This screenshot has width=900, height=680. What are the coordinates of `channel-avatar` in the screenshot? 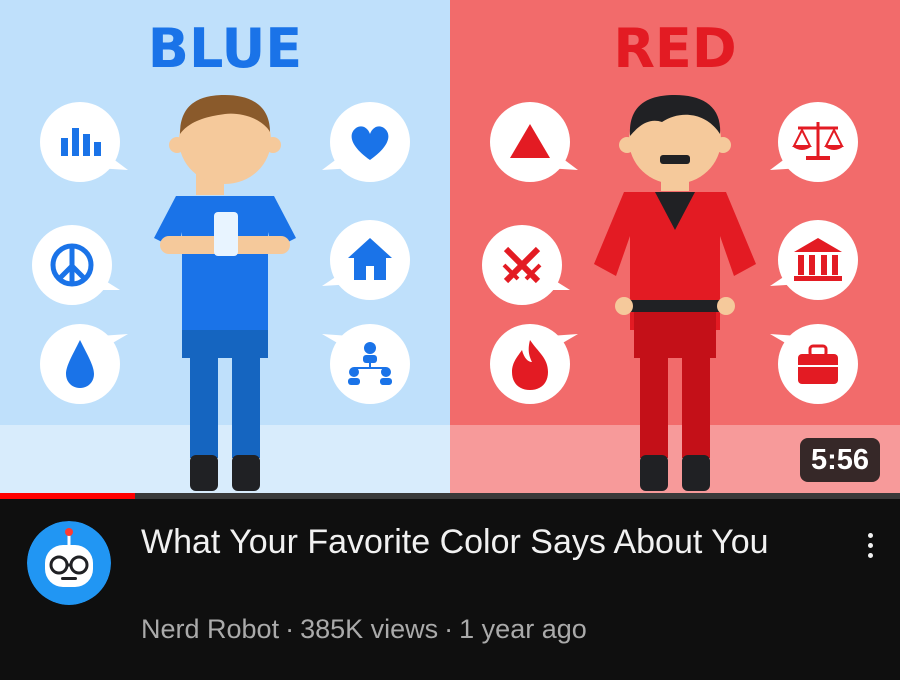 It's located at (69, 563).